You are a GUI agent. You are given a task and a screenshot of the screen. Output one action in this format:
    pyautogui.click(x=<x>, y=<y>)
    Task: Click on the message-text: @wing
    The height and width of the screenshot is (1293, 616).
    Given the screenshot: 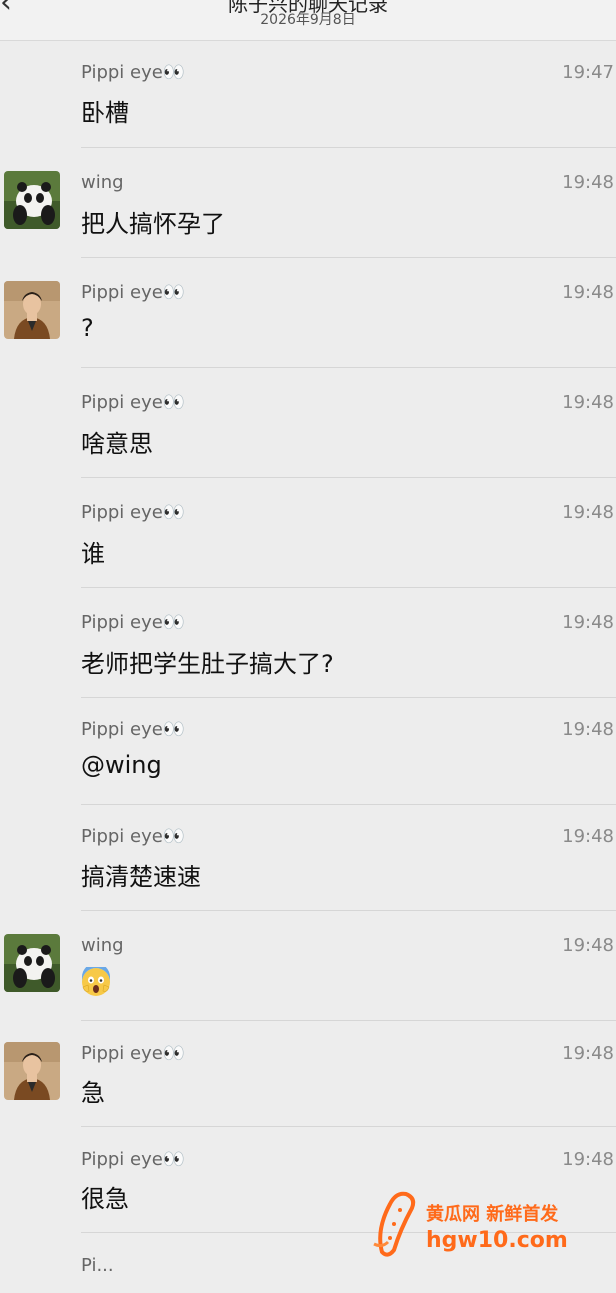 What is the action you would take?
    pyautogui.click(x=121, y=765)
    